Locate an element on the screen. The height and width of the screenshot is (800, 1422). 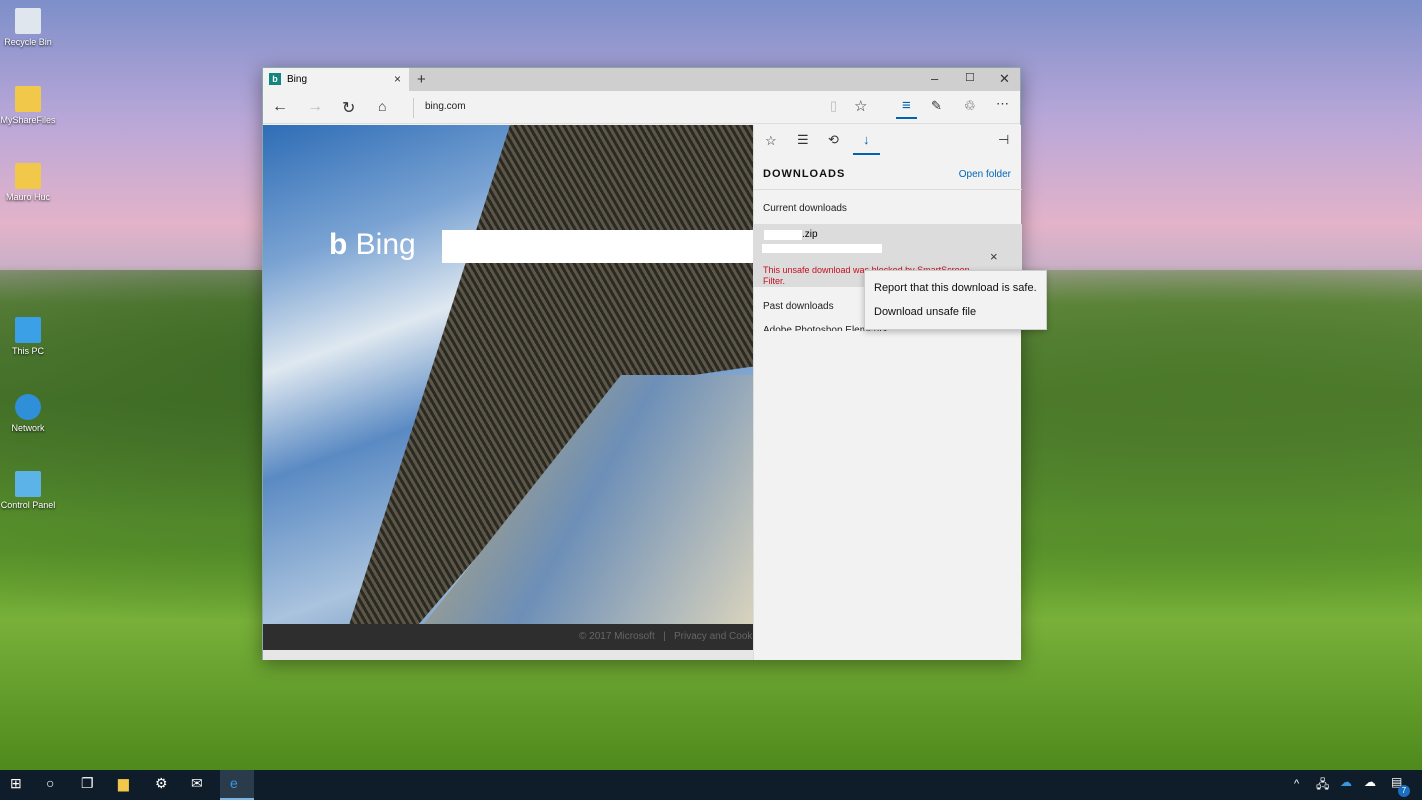
downloads-tab-icon: ↓ is located at coordinates (866, 143).